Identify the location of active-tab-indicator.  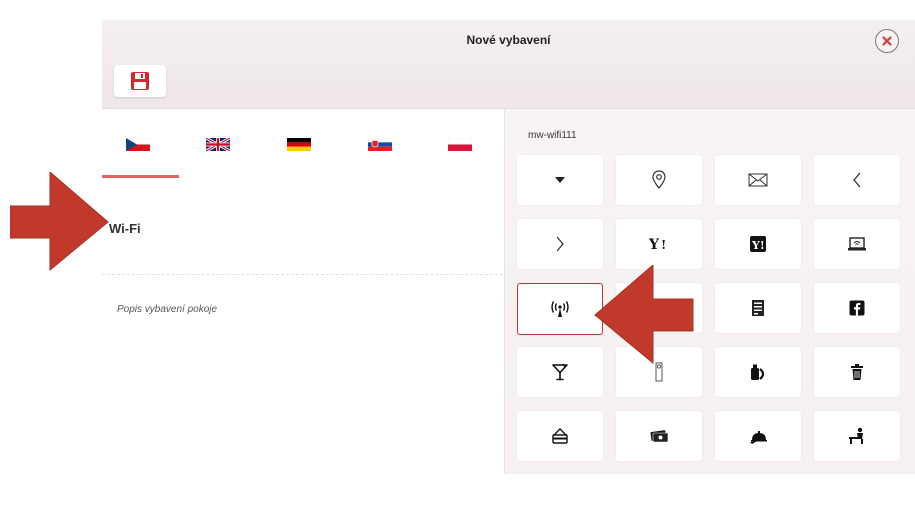
(140, 176).